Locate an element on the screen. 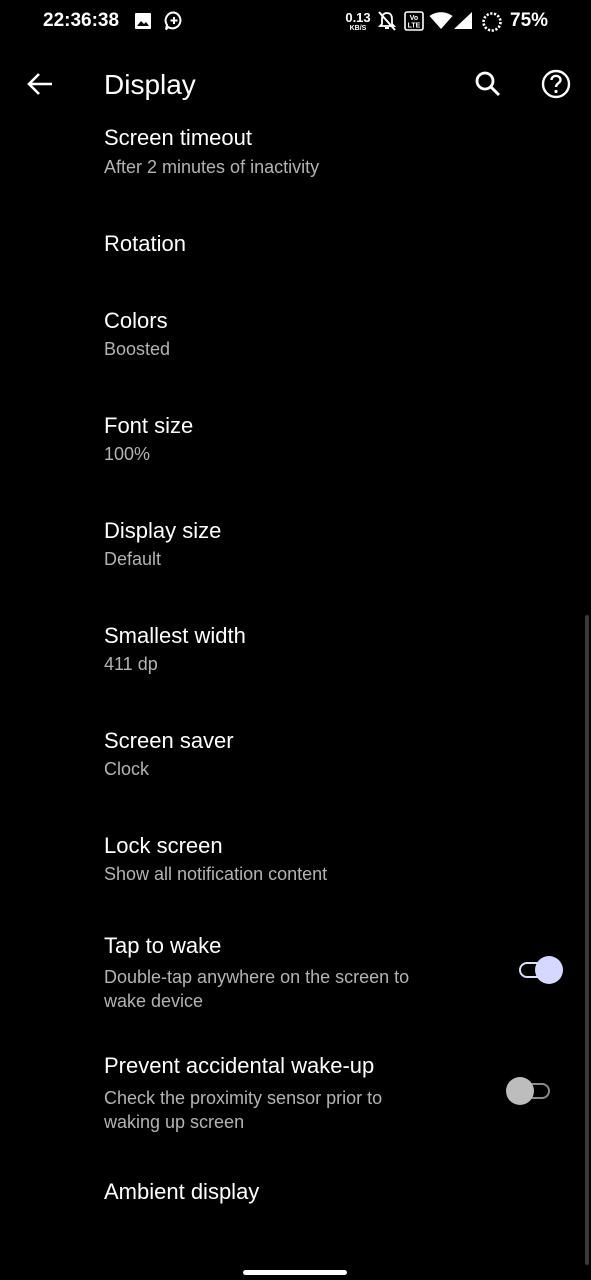  setting-title: Display size is located at coordinates (163, 530).